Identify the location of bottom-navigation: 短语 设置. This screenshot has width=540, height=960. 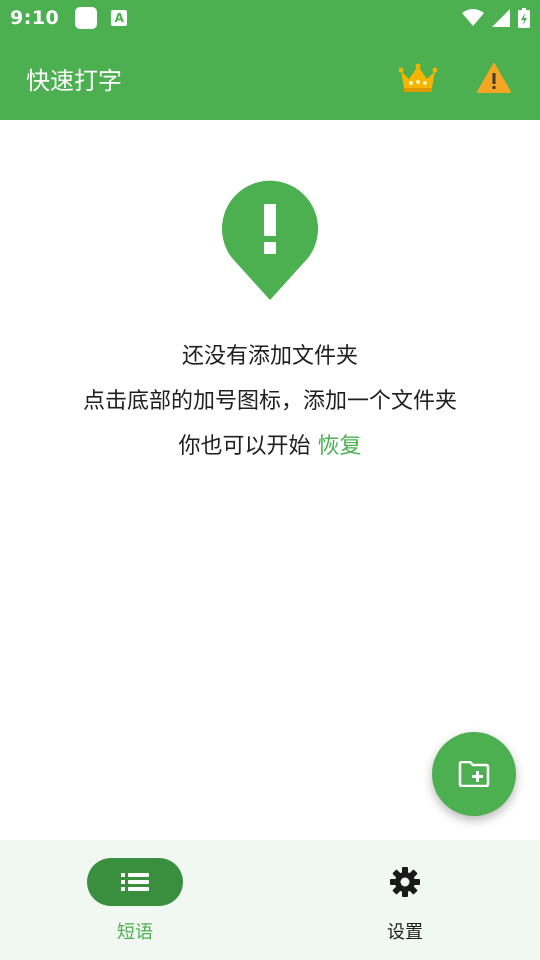
(270, 900).